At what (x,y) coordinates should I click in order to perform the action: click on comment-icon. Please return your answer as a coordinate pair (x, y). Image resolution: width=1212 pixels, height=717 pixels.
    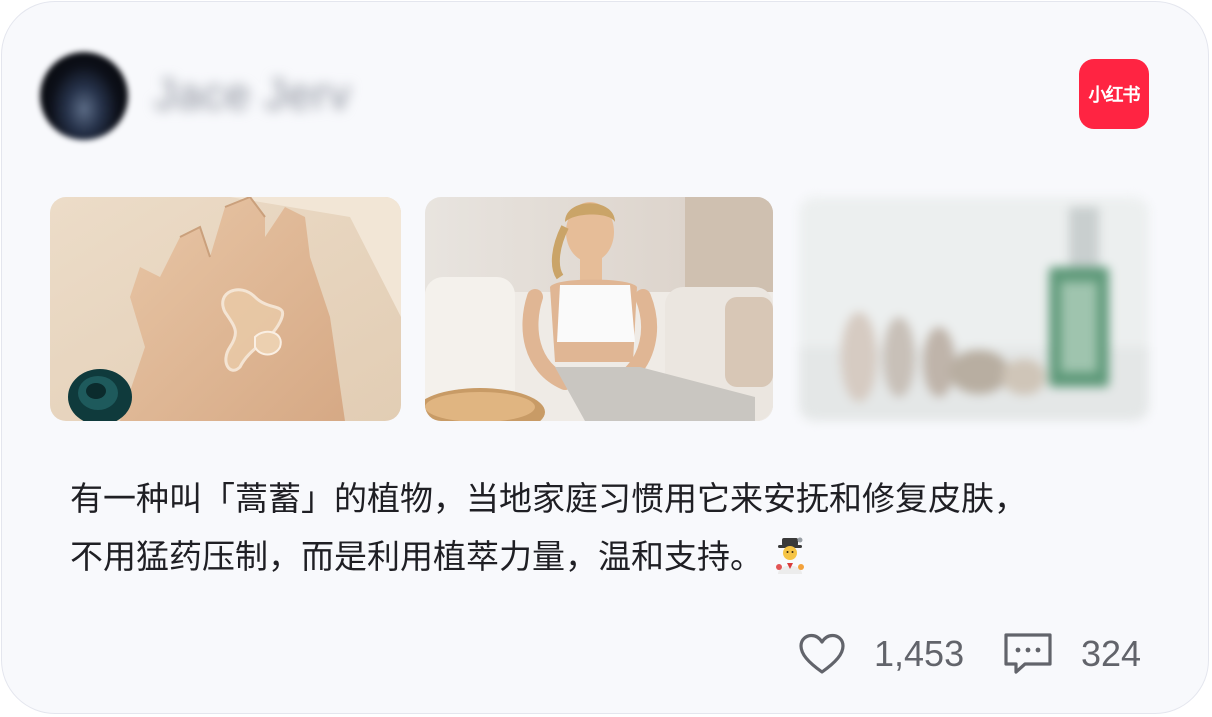
    Looking at the image, I should click on (1028, 656).